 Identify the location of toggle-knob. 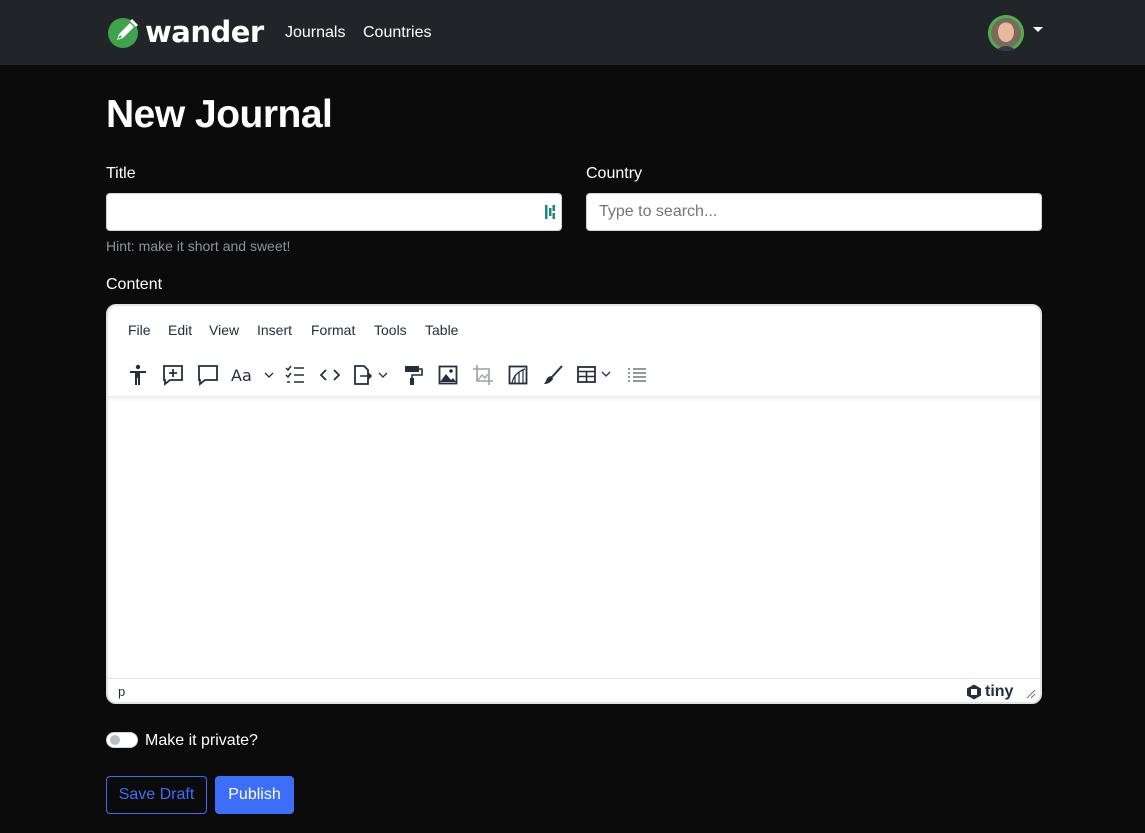
(115, 740).